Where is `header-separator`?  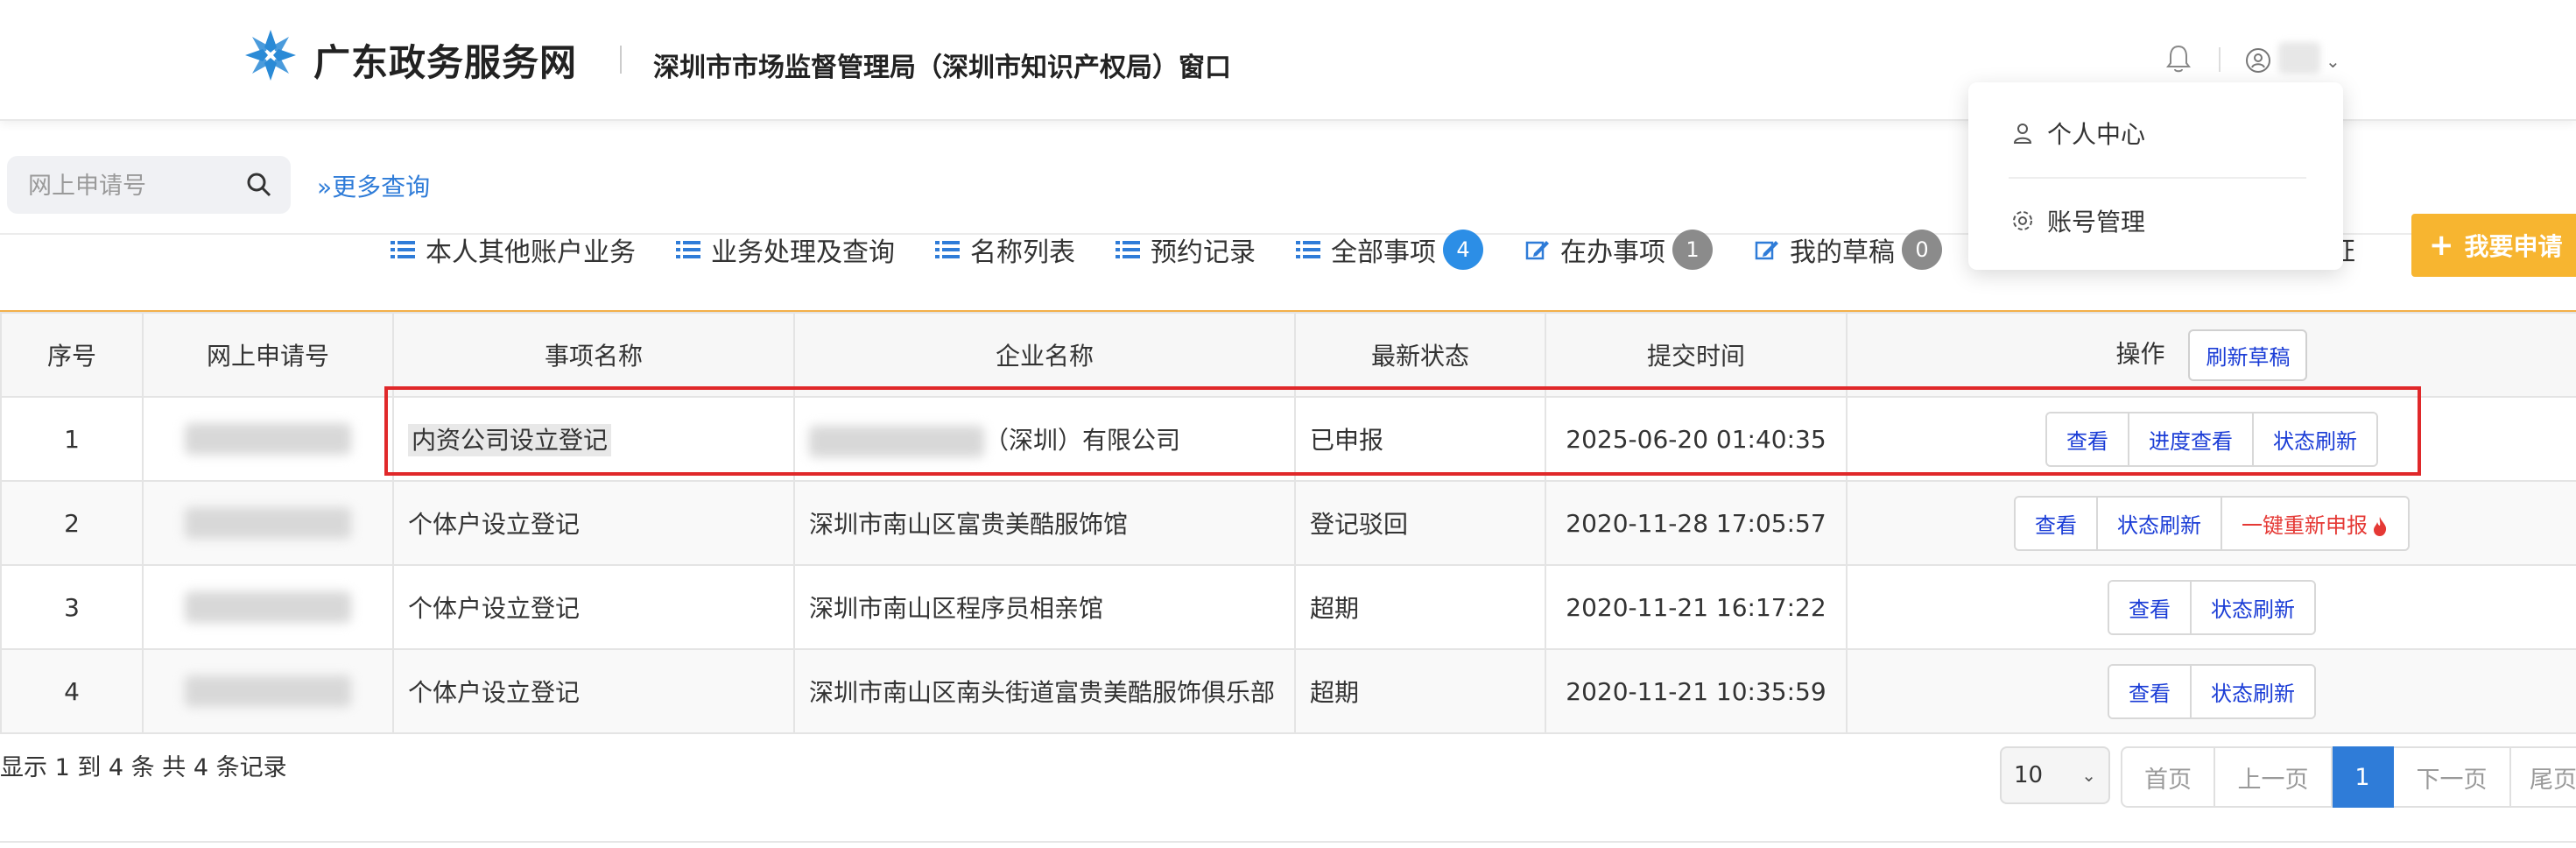 header-separator is located at coordinates (2220, 59).